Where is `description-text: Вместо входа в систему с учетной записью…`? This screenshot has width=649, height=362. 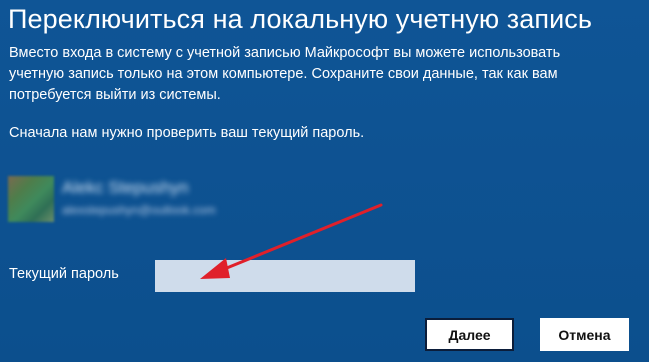 description-text: Вместо входа в систему с учетной записью… is located at coordinates (285, 74).